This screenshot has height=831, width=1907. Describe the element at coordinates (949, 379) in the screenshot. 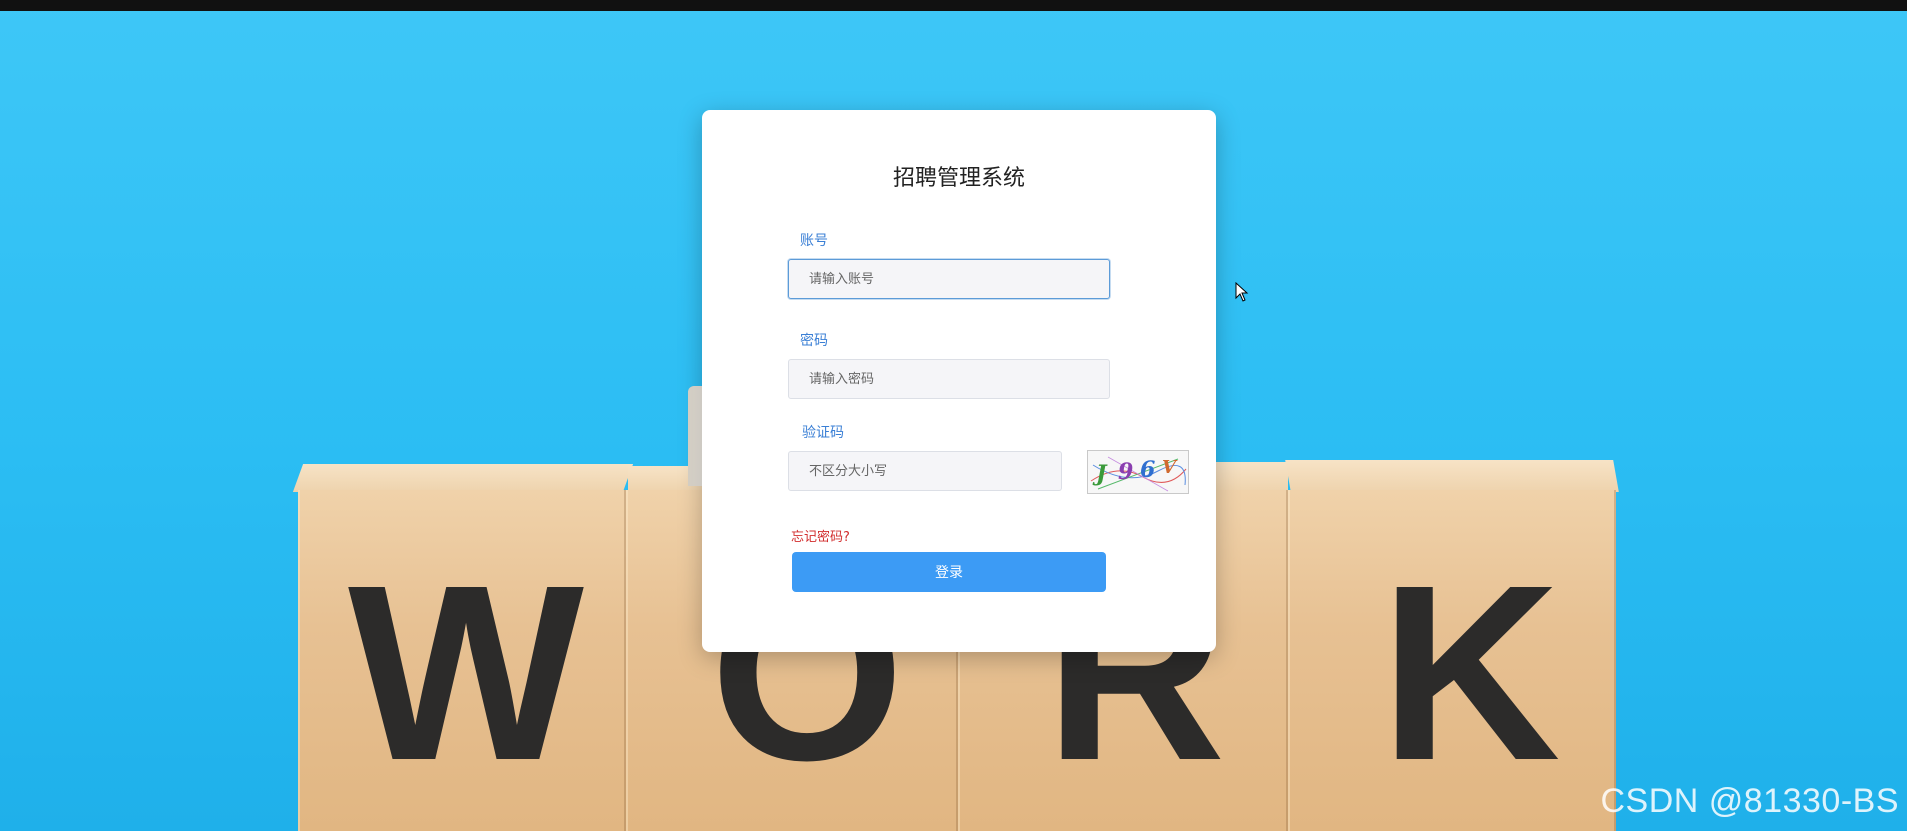

I see `password-input` at that location.